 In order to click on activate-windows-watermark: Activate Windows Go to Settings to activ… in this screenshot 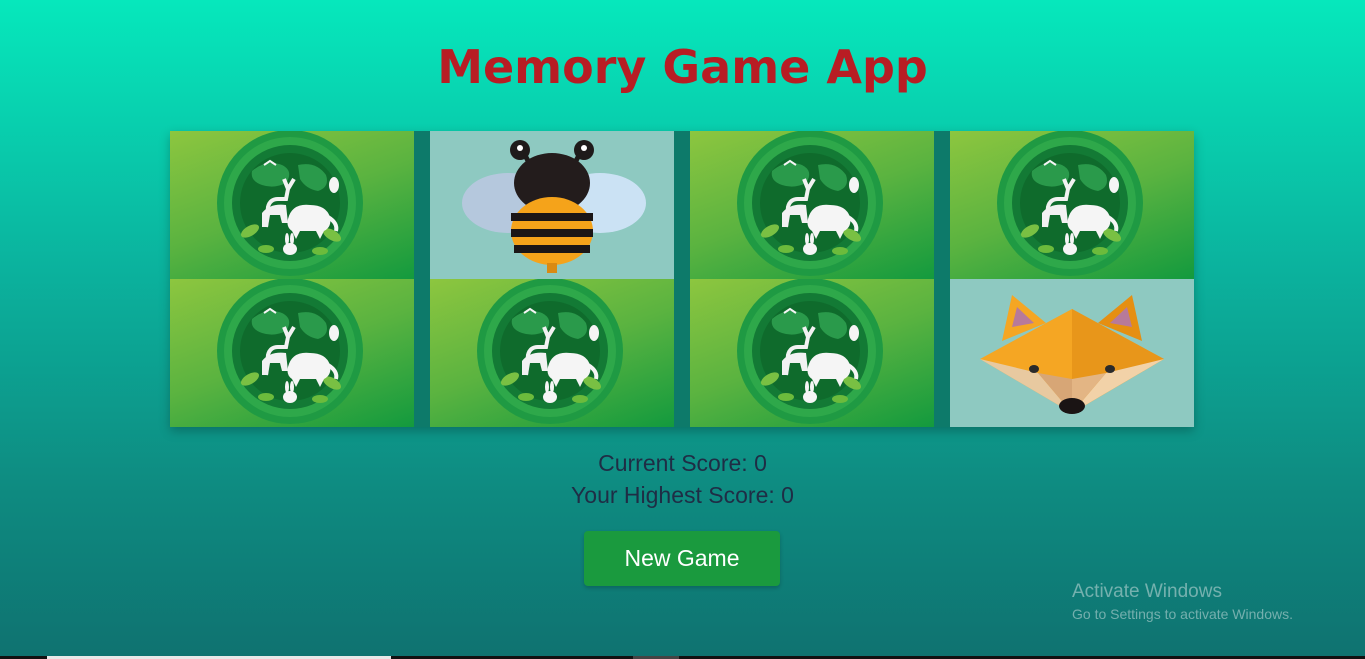, I will do `click(1182, 602)`.